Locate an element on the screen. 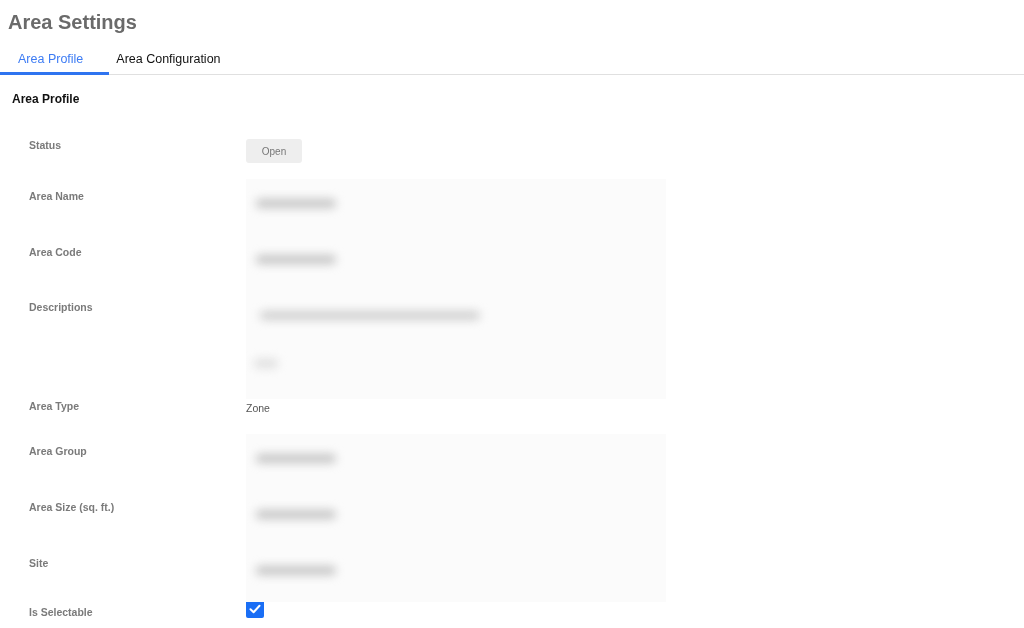  section-heading: Area Profile is located at coordinates (46, 99).